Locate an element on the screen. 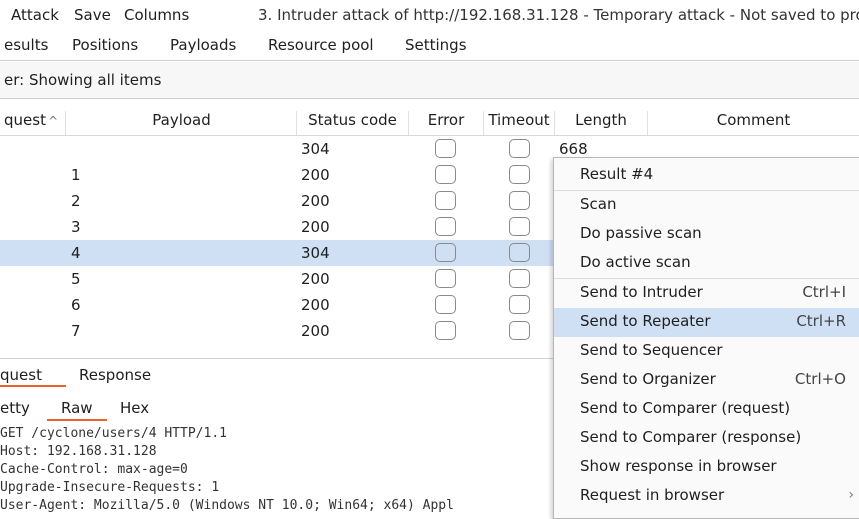 The width and height of the screenshot is (859, 519). submenu-arrow-icon: › is located at coordinates (851, 495).